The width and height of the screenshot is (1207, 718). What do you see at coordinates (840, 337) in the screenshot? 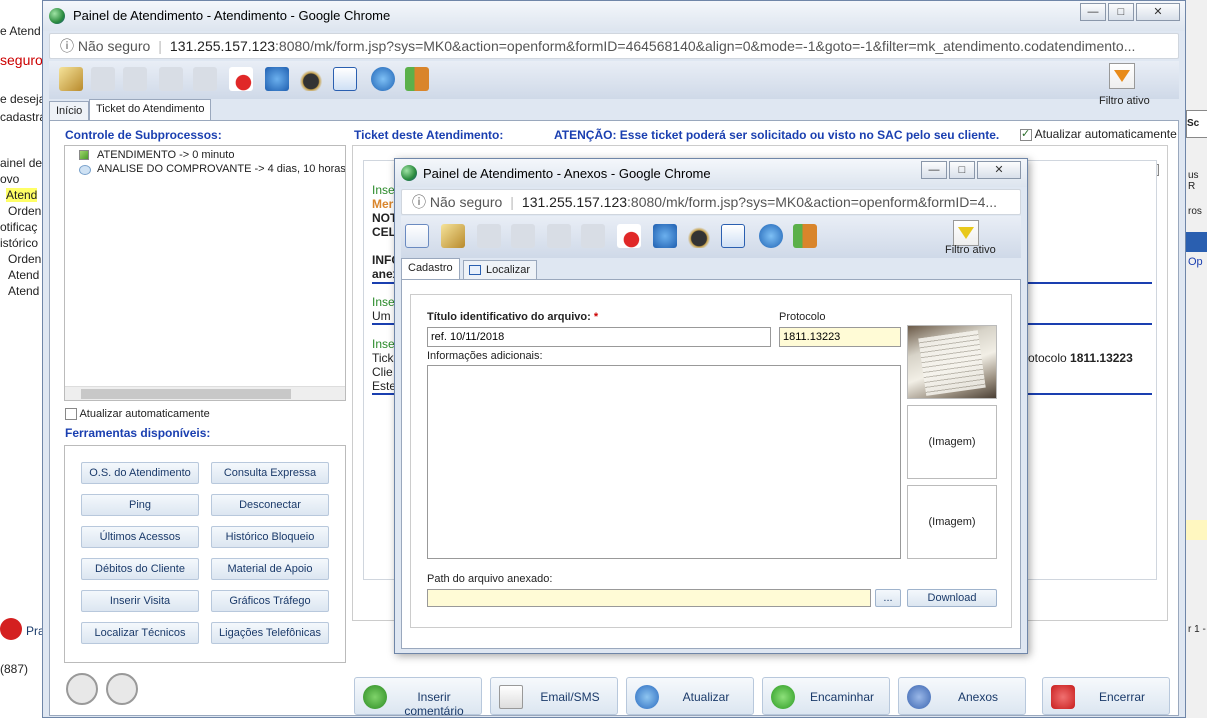
I see `protocol-input` at bounding box center [840, 337].